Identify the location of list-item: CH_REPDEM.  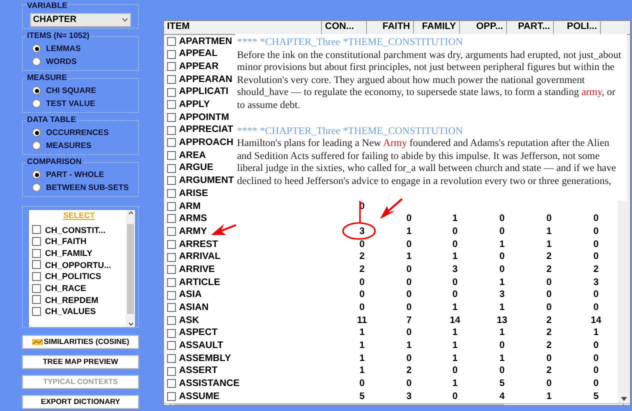
(71, 300).